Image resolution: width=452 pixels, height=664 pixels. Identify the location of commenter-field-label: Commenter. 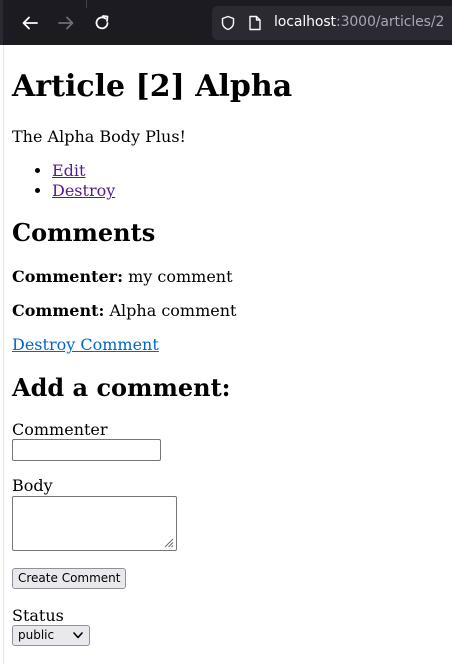
(60, 429).